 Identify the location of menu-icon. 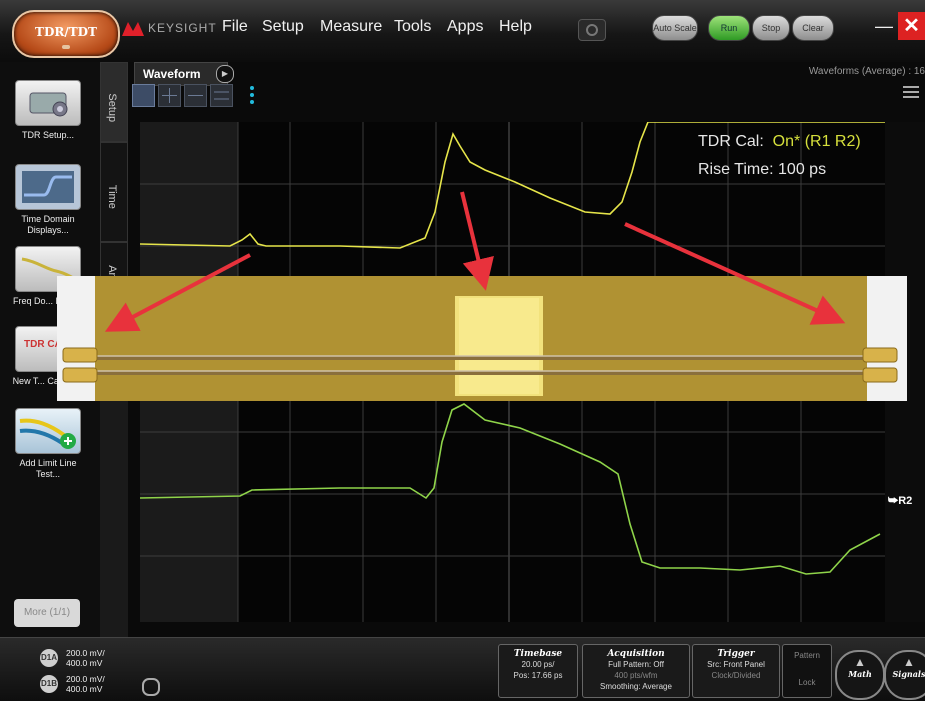
(911, 93).